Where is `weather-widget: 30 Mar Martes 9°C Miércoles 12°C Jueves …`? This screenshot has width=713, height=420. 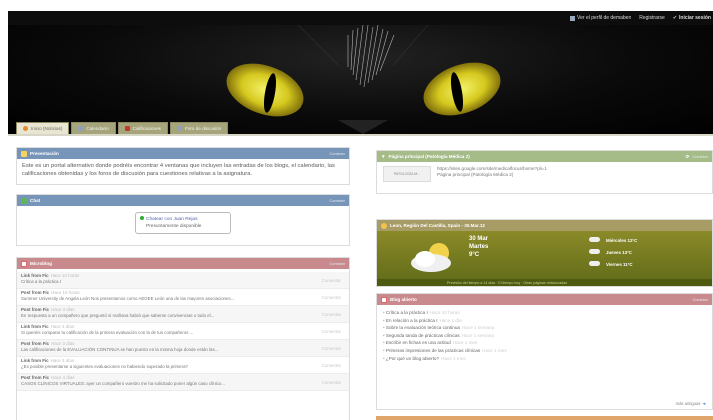 weather-widget: 30 Mar Martes 9°C Miércoles 12°C Jueves … is located at coordinates (544, 258).